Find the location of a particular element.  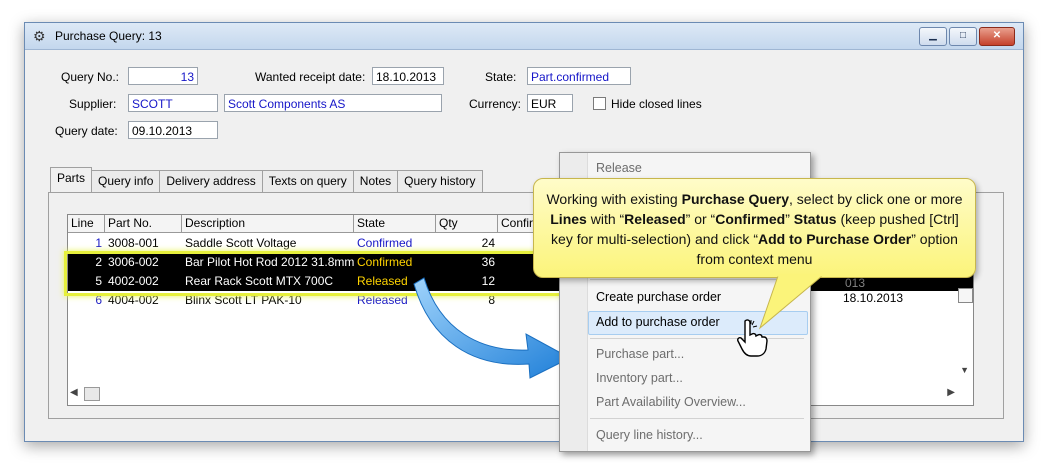

cell-line: 2 is located at coordinates (98, 262).